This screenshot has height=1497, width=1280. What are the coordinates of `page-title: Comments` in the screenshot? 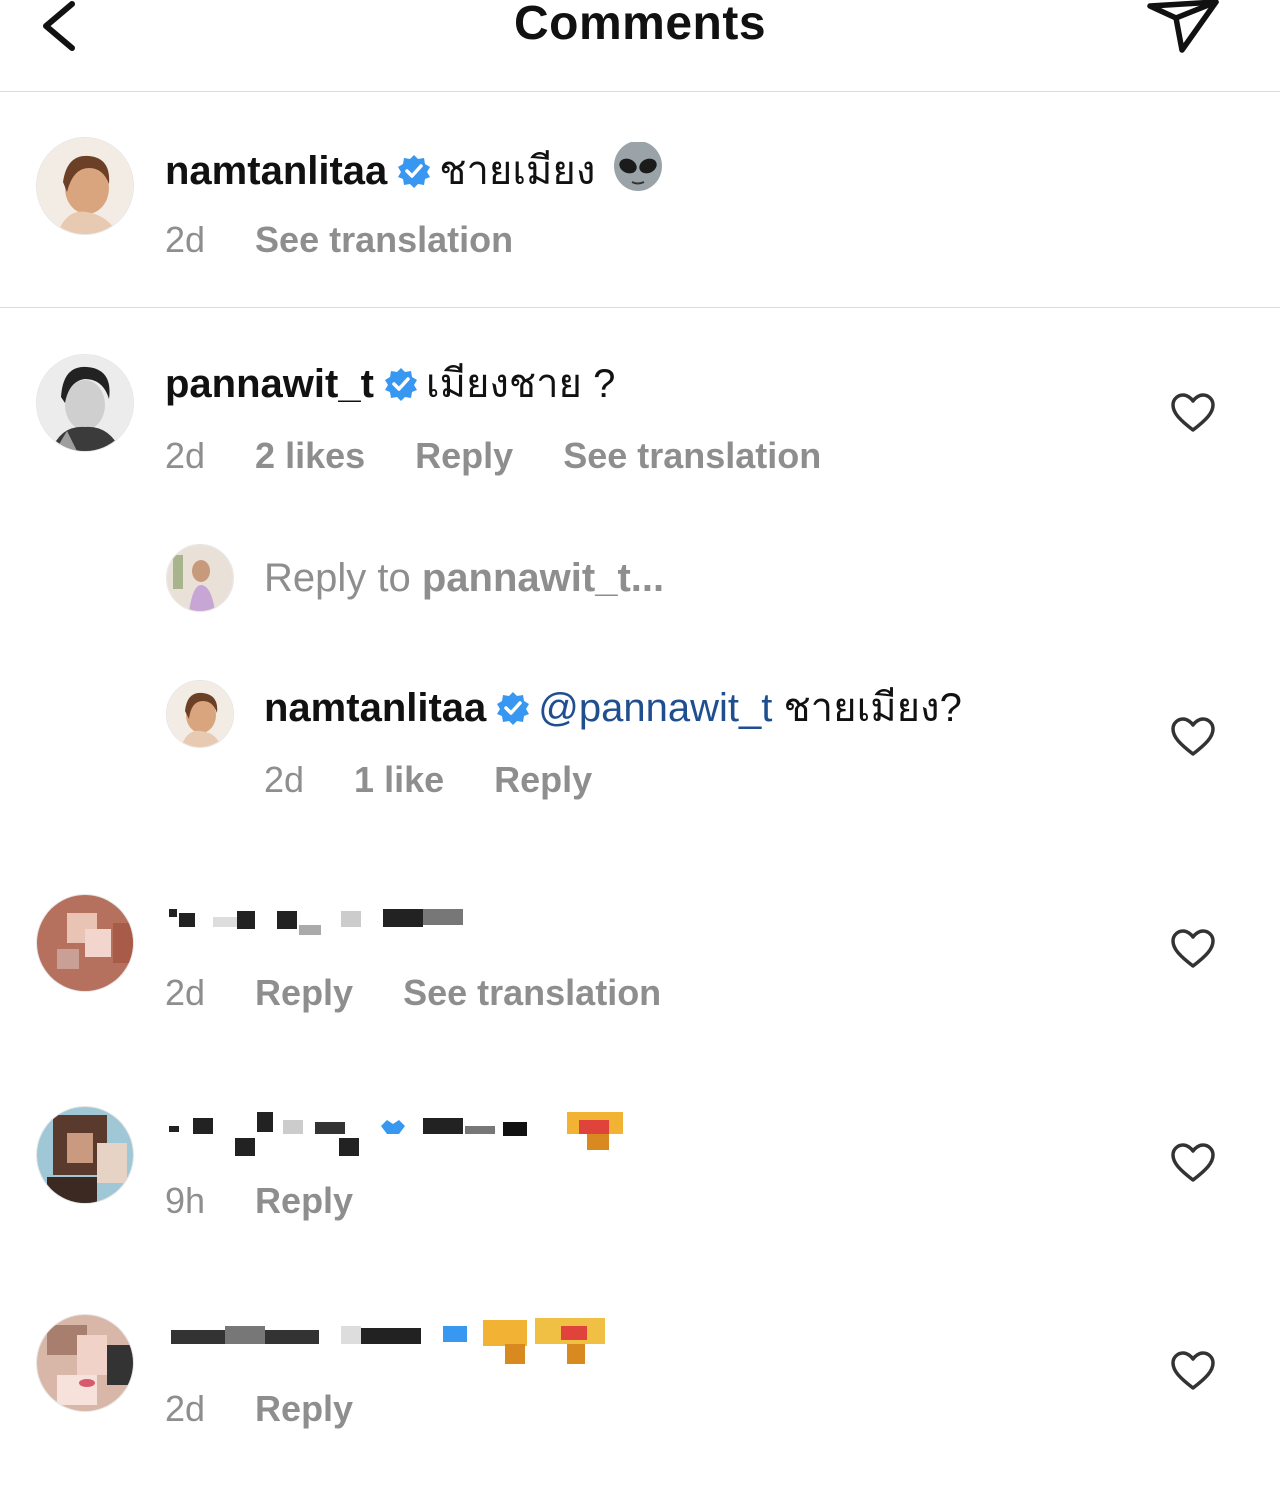 It's located at (640, 25).